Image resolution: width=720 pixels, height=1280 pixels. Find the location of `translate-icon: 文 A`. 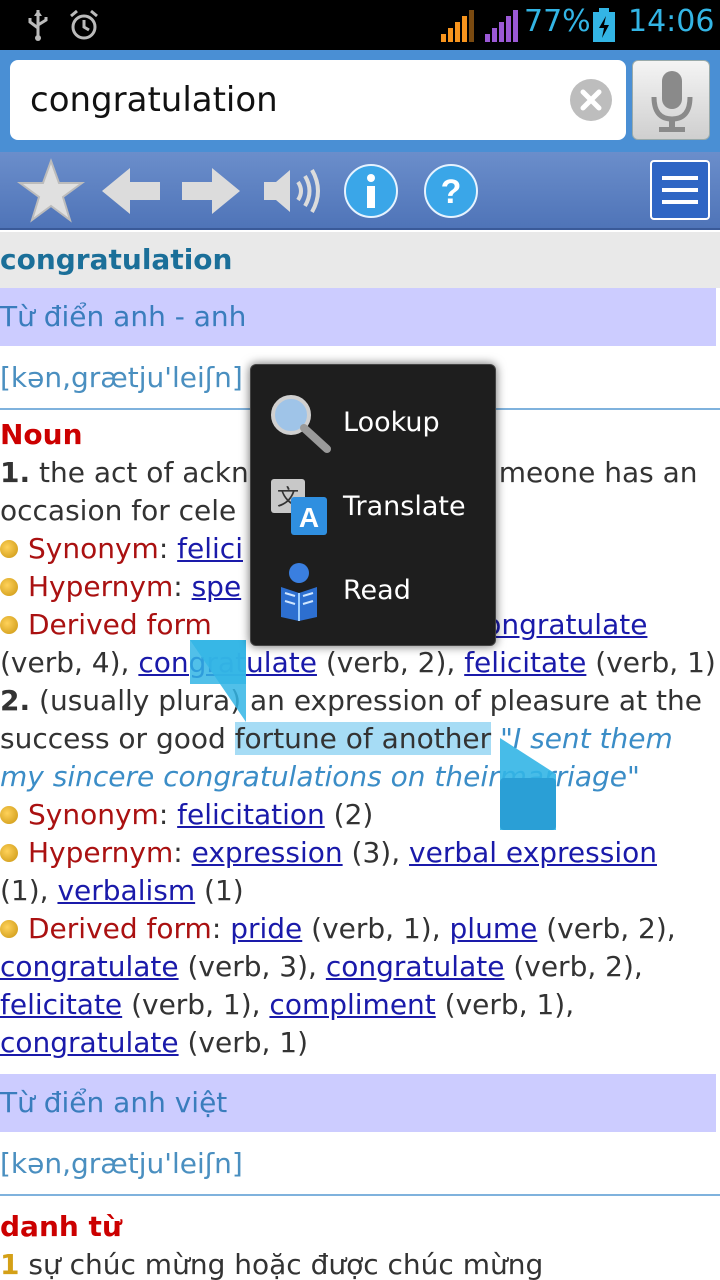

translate-icon: 文 A is located at coordinates (299, 507).